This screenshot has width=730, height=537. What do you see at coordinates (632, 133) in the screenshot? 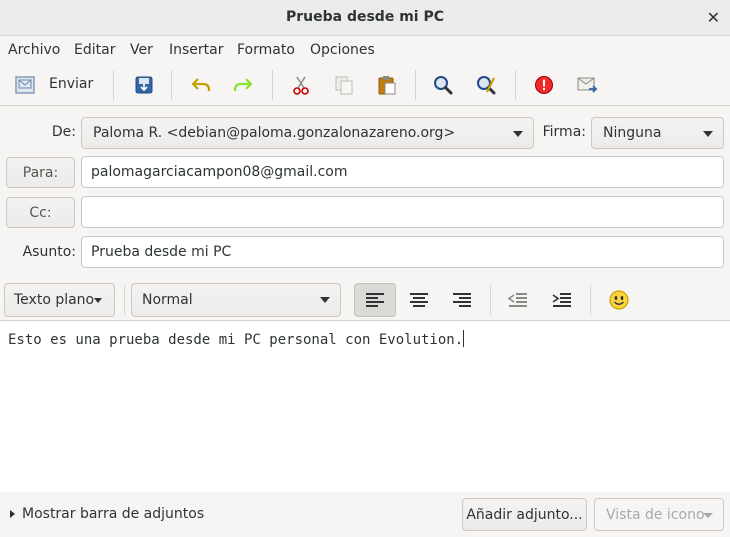
I see `signature-value: Ninguna` at bounding box center [632, 133].